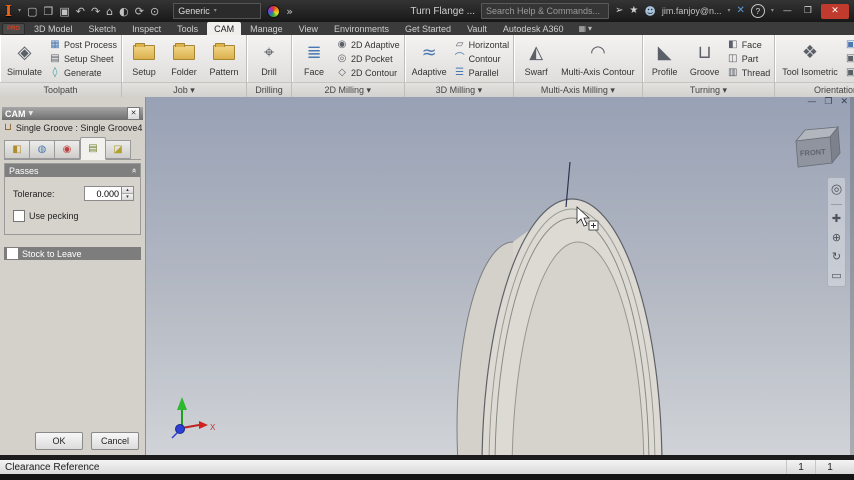  I want to click on a360-icon: ✕, so click(741, 11).